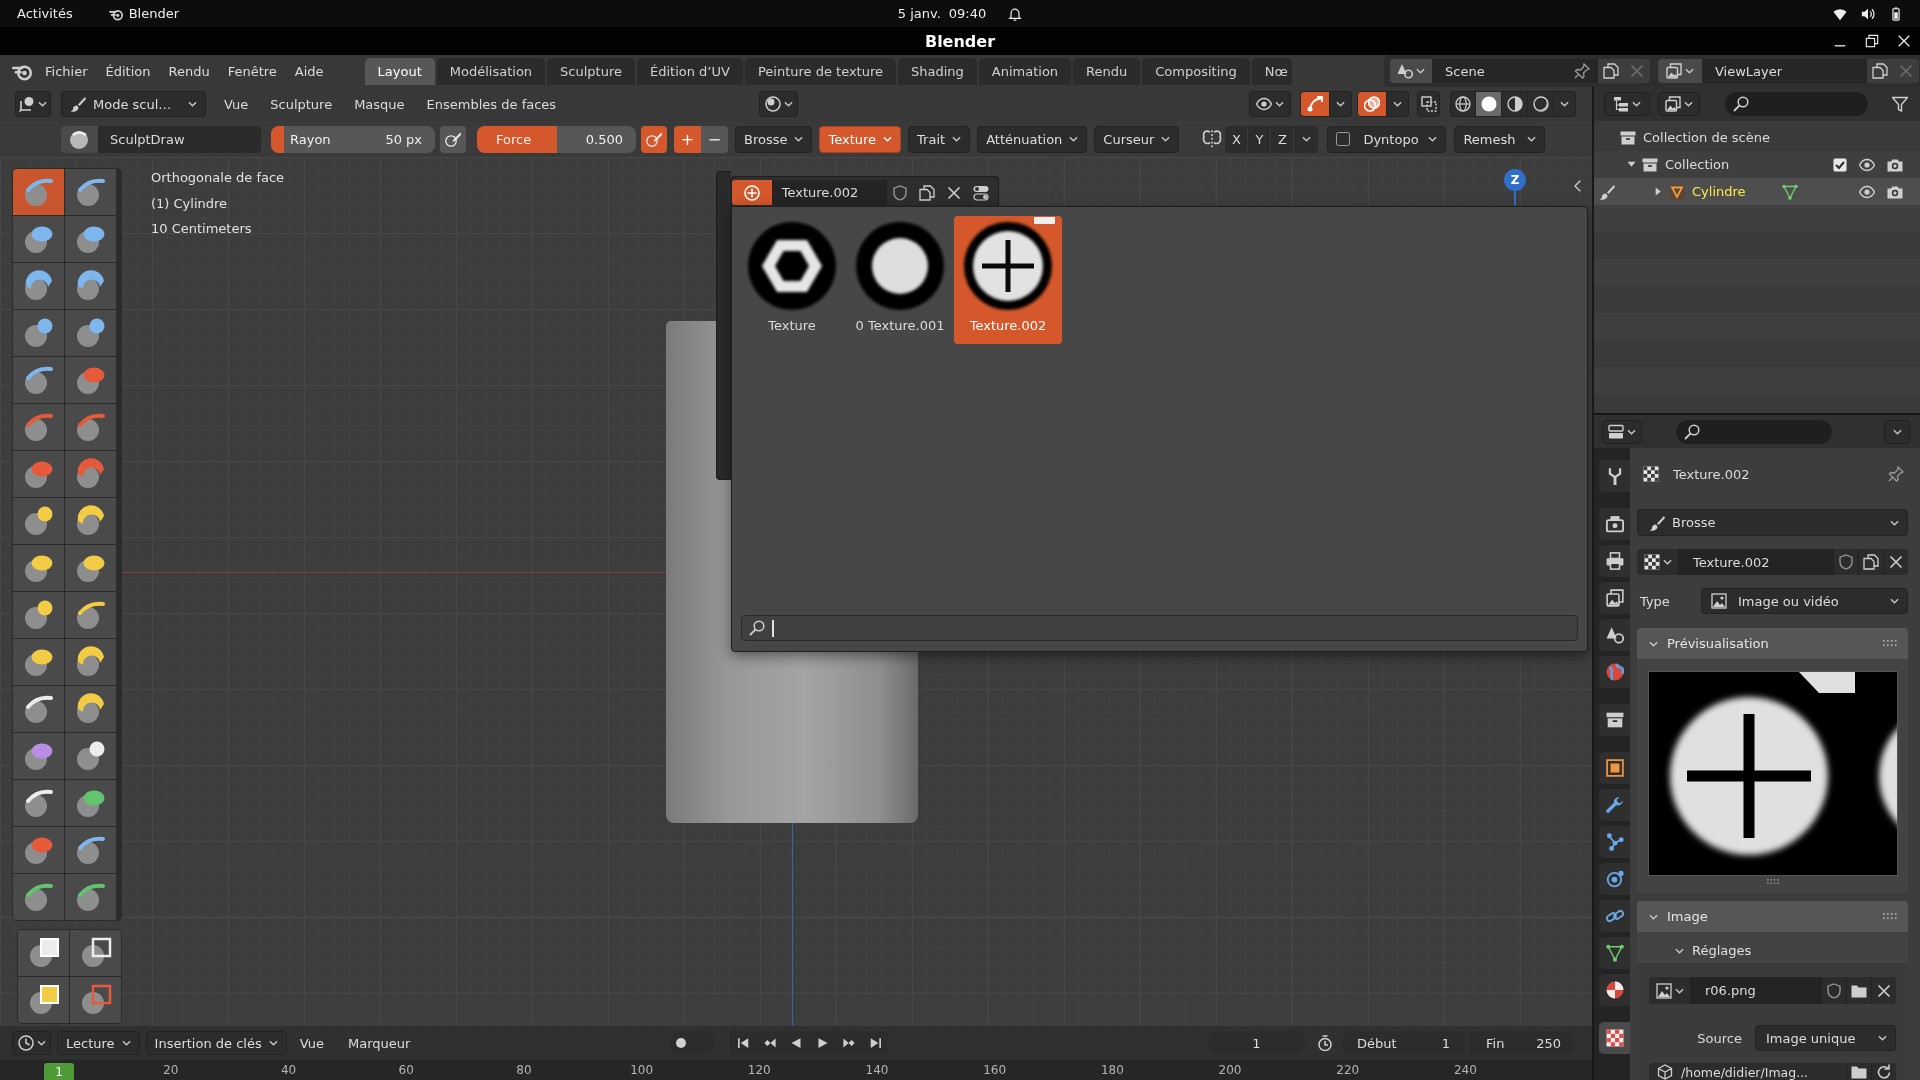  I want to click on panel-header: Image, so click(1772, 916).